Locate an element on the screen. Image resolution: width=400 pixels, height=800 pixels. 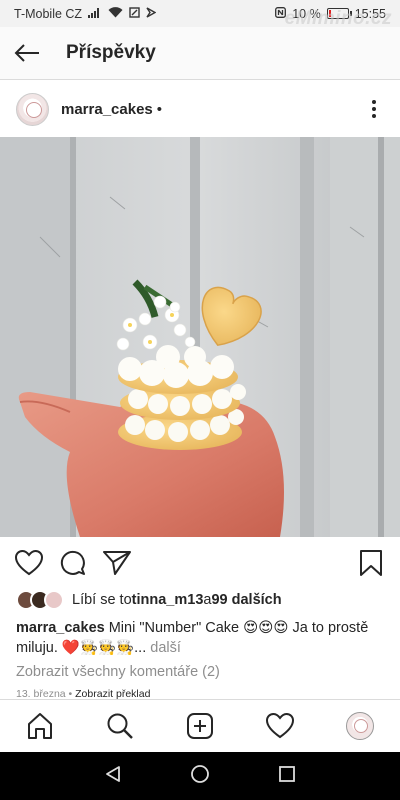
carrier-label: T-Mobile CZ is located at coordinates (48, 13).